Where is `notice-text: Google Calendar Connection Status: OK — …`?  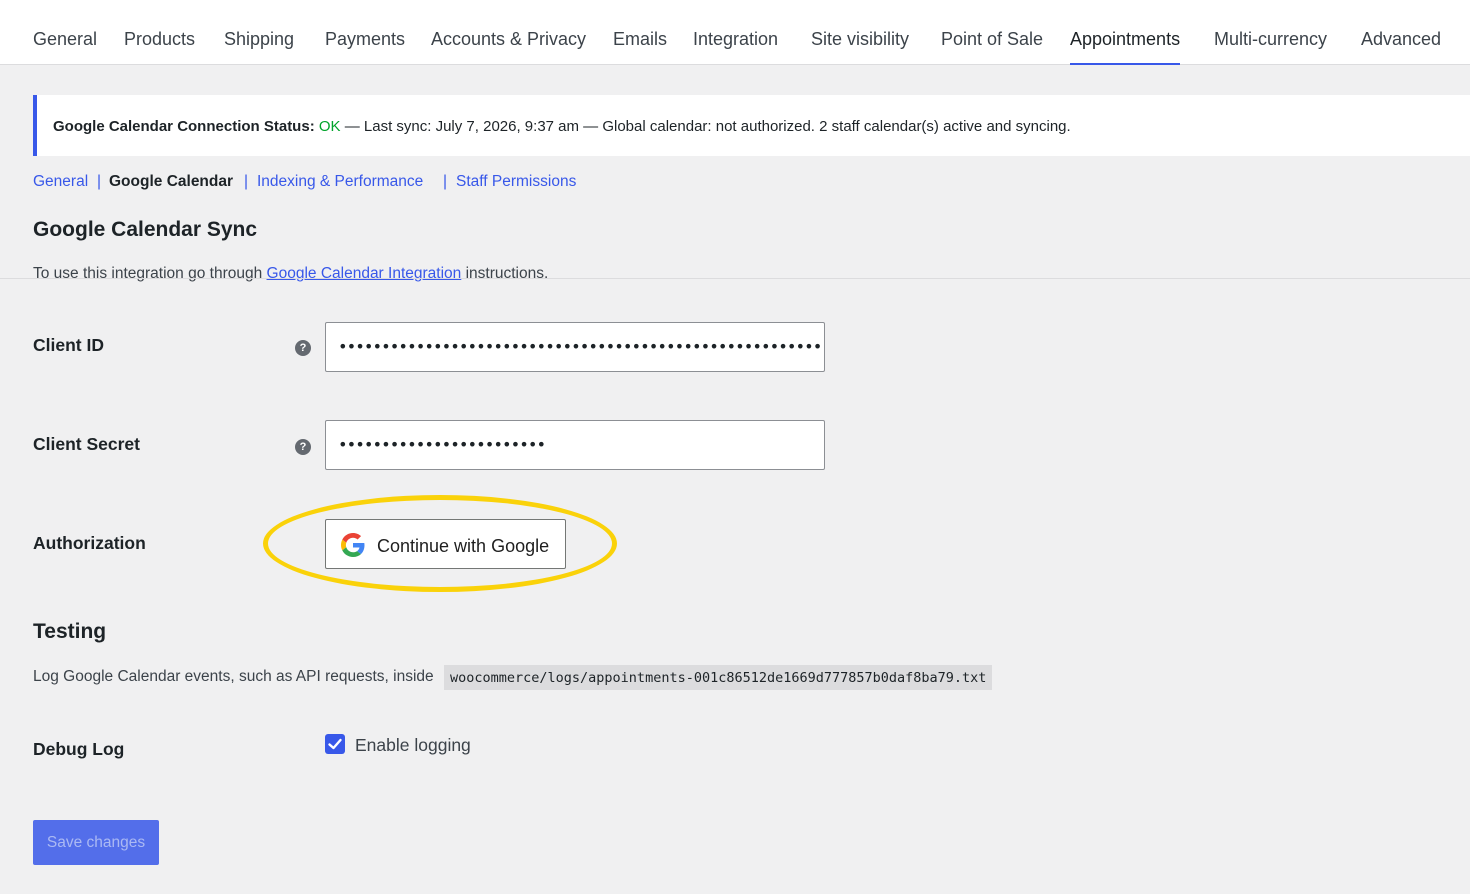
notice-text: Google Calendar Connection Status: OK — … is located at coordinates (562, 126).